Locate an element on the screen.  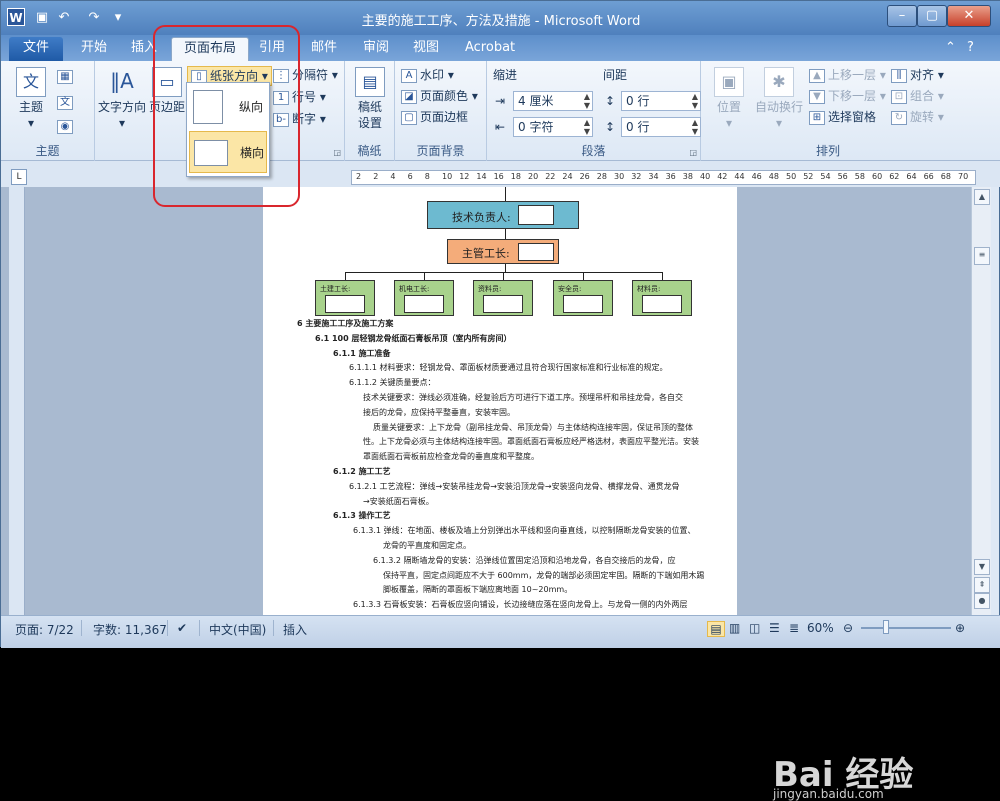
word-count: 字数: 11,367 is located at coordinates (130, 629).